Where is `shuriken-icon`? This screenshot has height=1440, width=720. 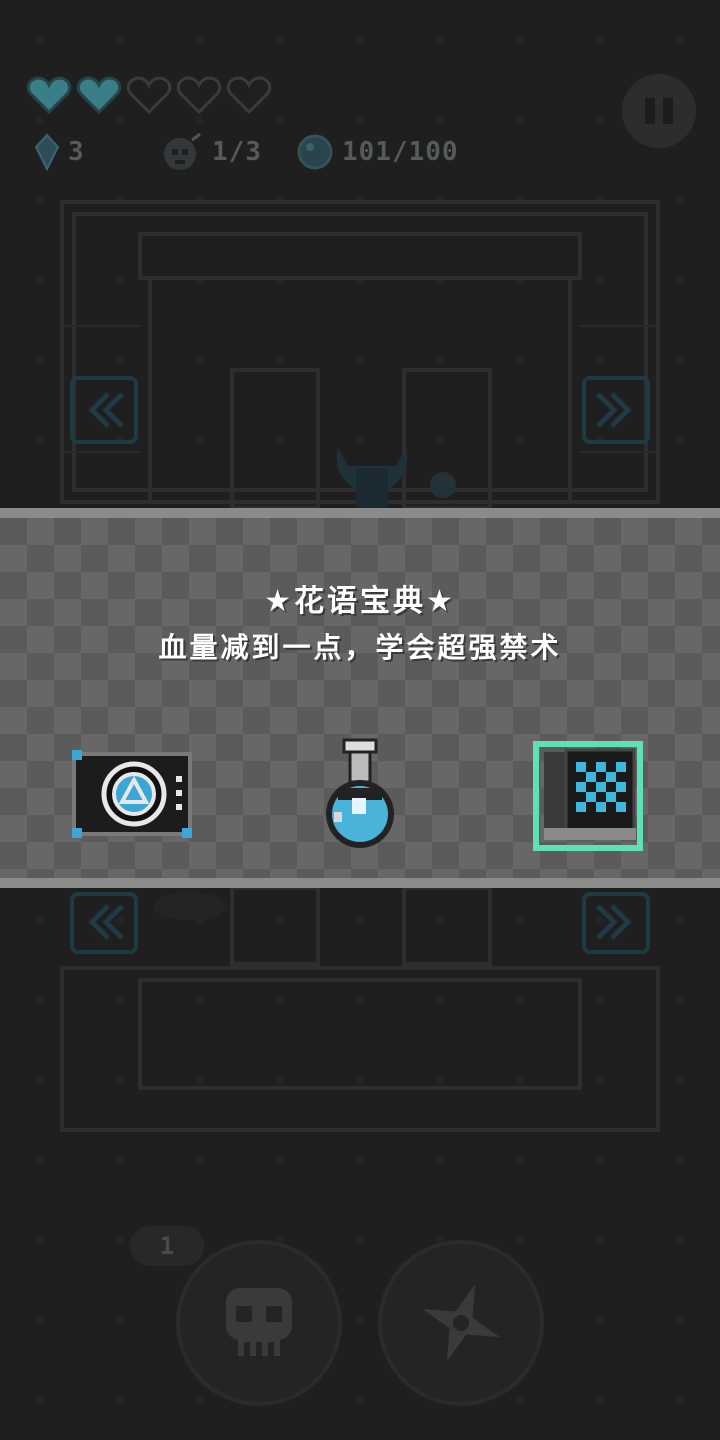
shuriken-icon is located at coordinates (461, 1323).